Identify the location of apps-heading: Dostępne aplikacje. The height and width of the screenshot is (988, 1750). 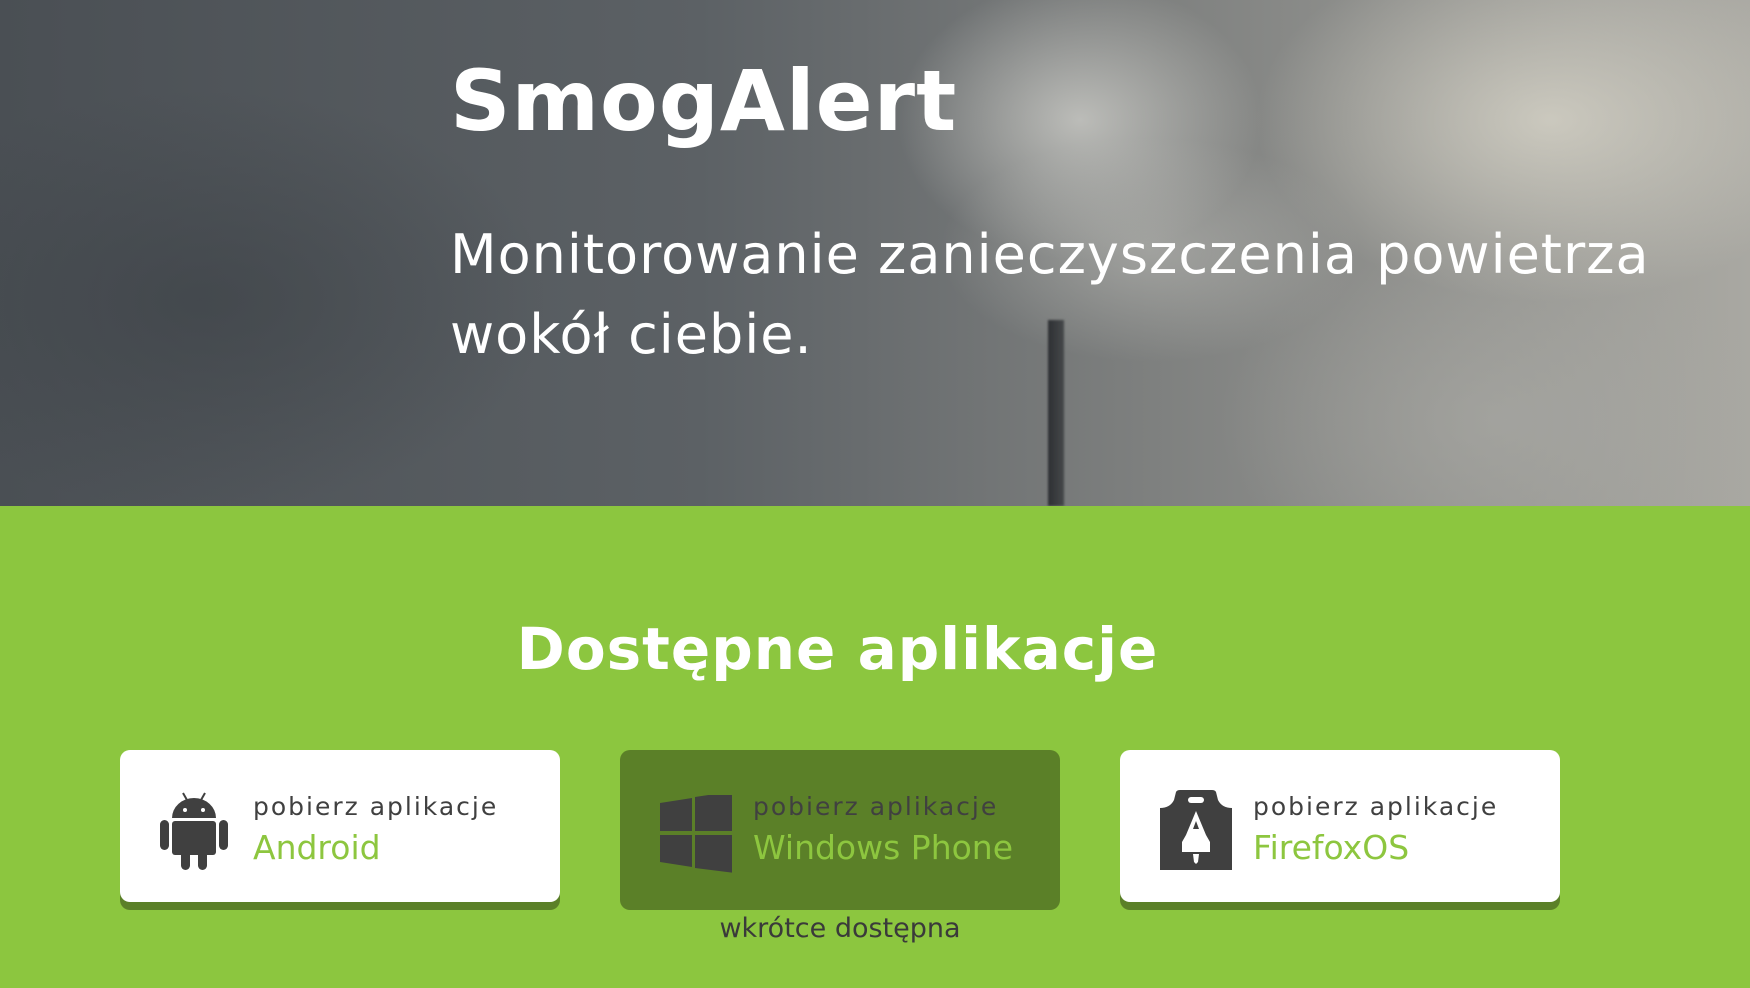
(837, 649).